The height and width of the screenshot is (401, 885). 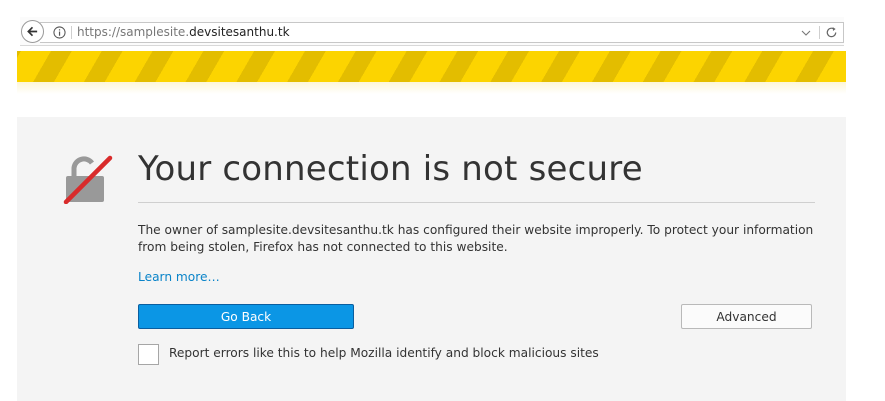 I want to click on info-icon, so click(x=59, y=32).